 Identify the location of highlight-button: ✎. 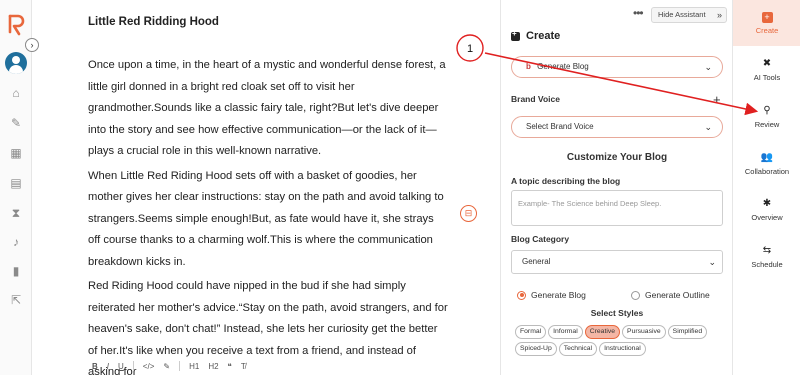
(166, 366).